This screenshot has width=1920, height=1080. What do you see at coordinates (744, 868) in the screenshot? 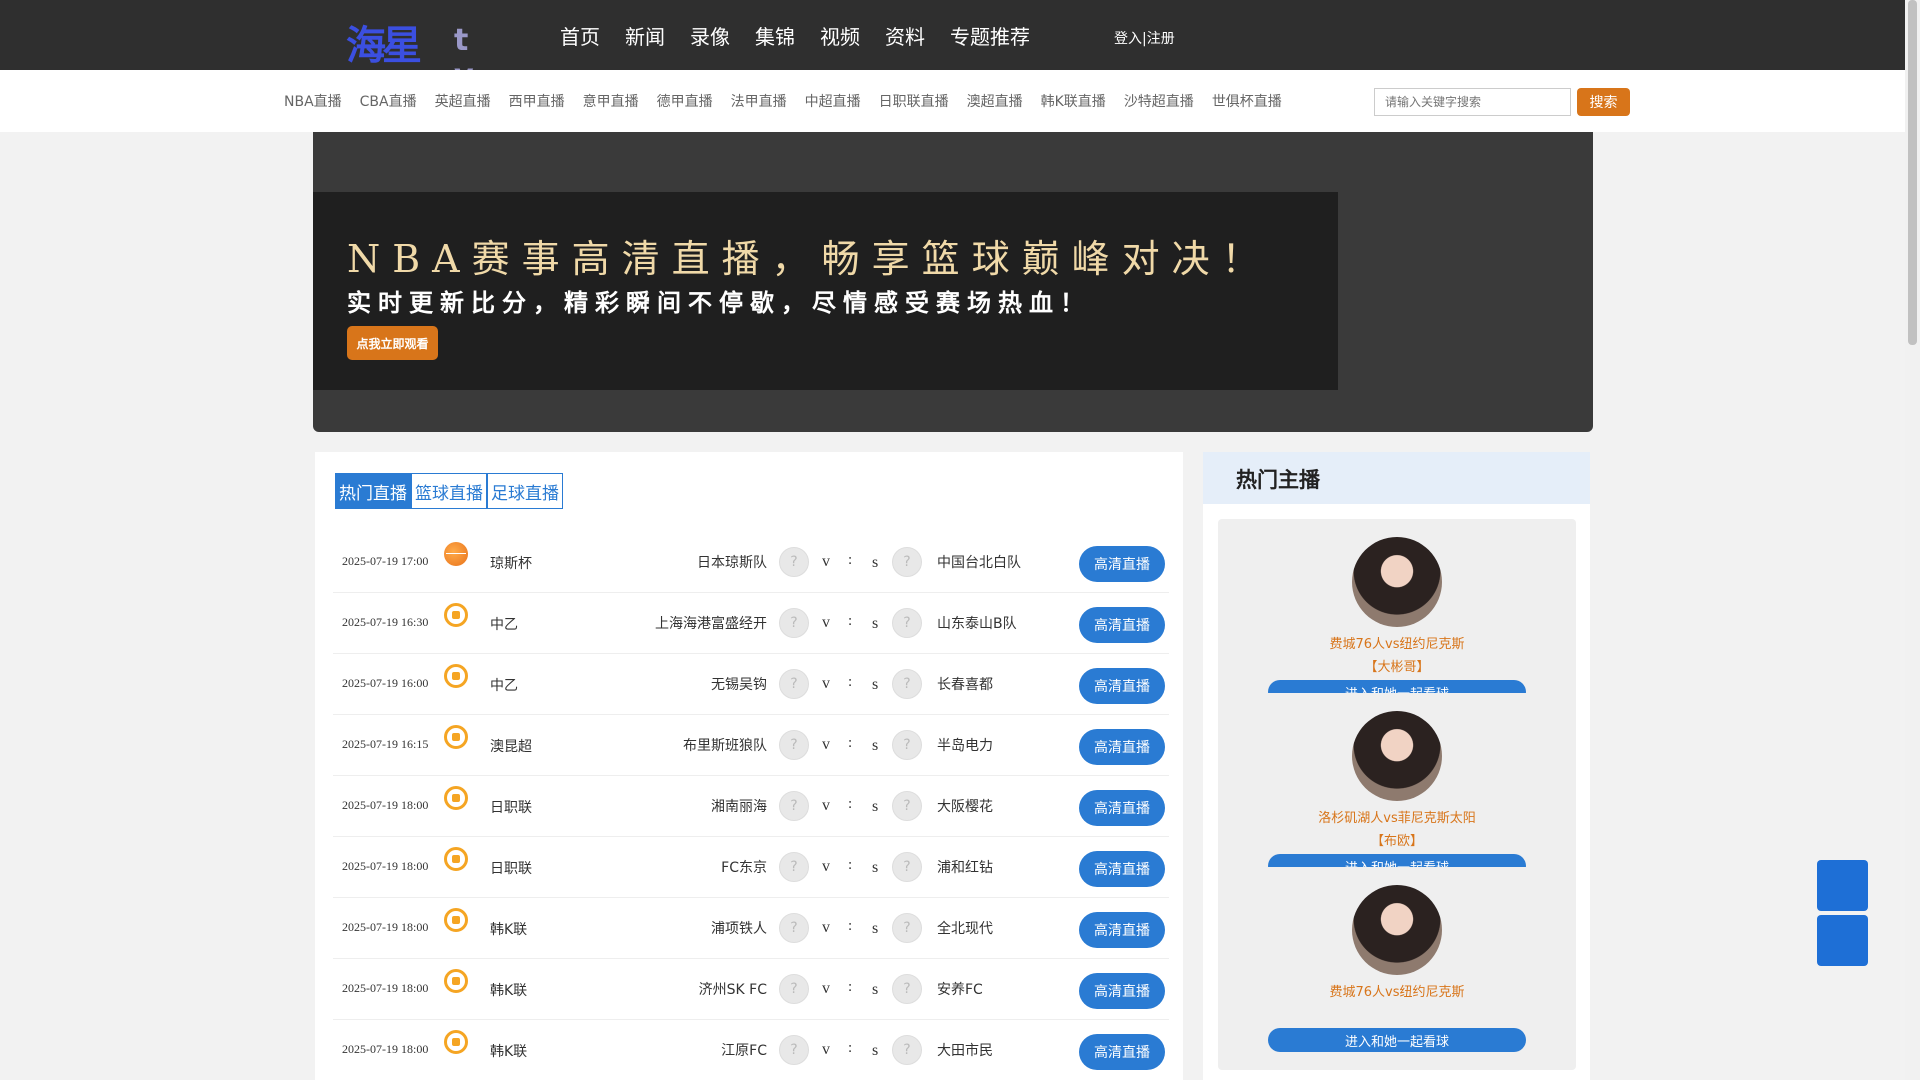
I see `home-team: FC东京` at bounding box center [744, 868].